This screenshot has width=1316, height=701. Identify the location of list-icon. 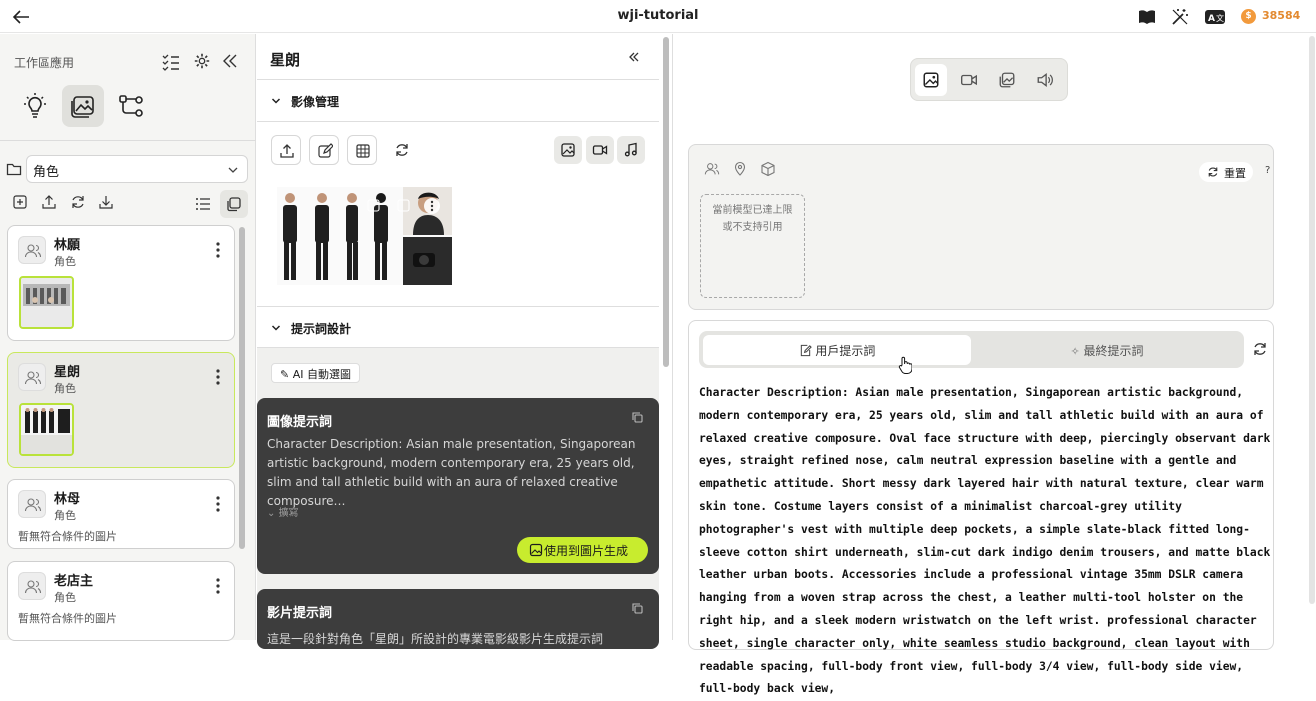
(203, 204).